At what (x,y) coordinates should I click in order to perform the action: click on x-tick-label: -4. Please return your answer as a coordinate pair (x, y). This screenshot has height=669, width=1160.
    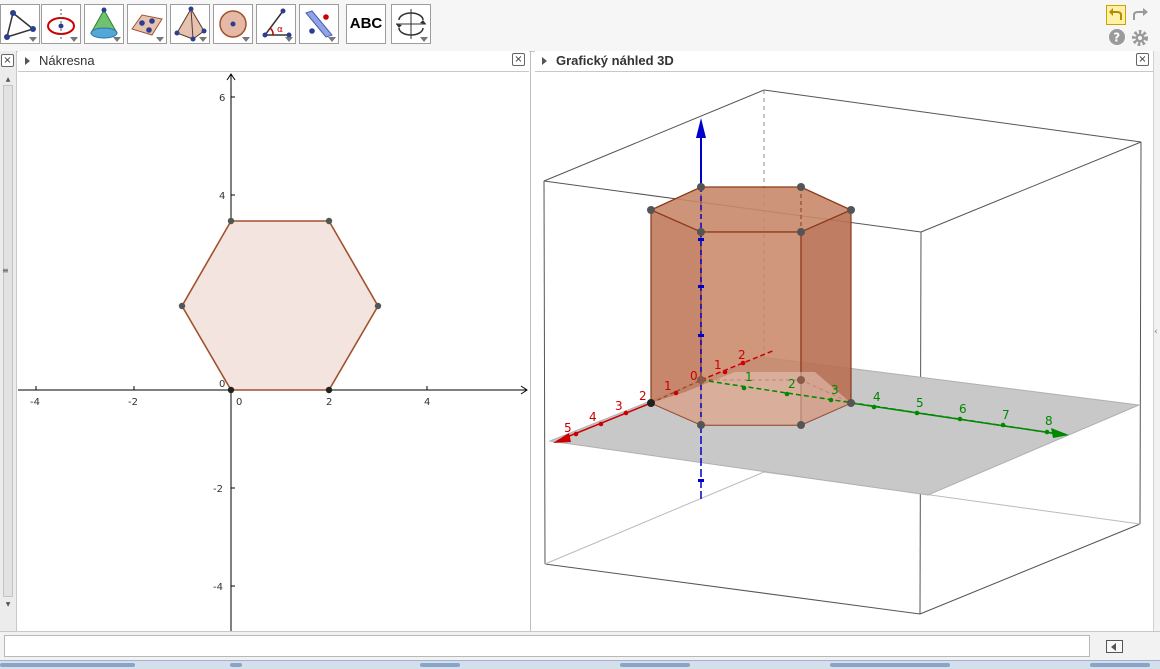
    Looking at the image, I should click on (35, 402).